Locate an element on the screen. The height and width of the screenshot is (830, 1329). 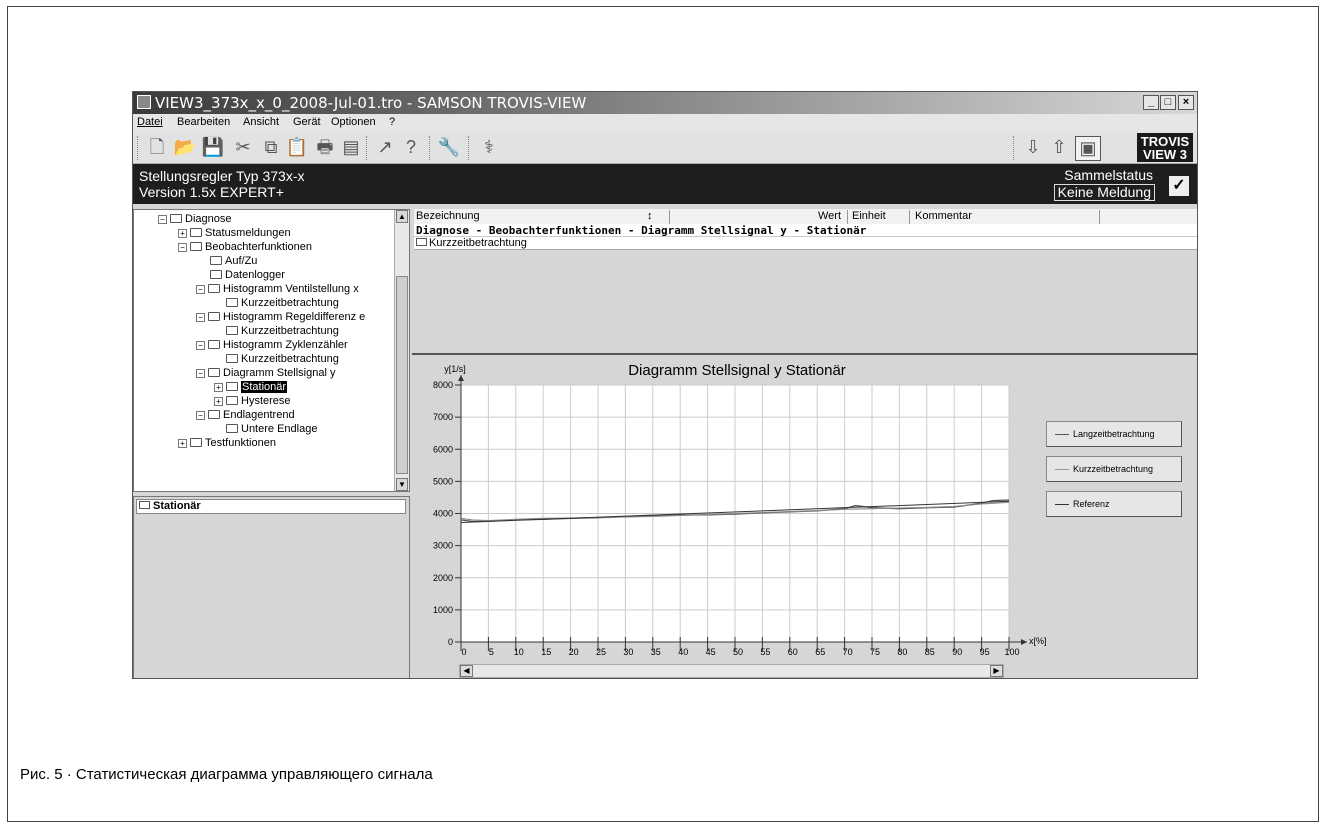
tree-item-diagnose: − Diagnose is located at coordinates (194, 219).